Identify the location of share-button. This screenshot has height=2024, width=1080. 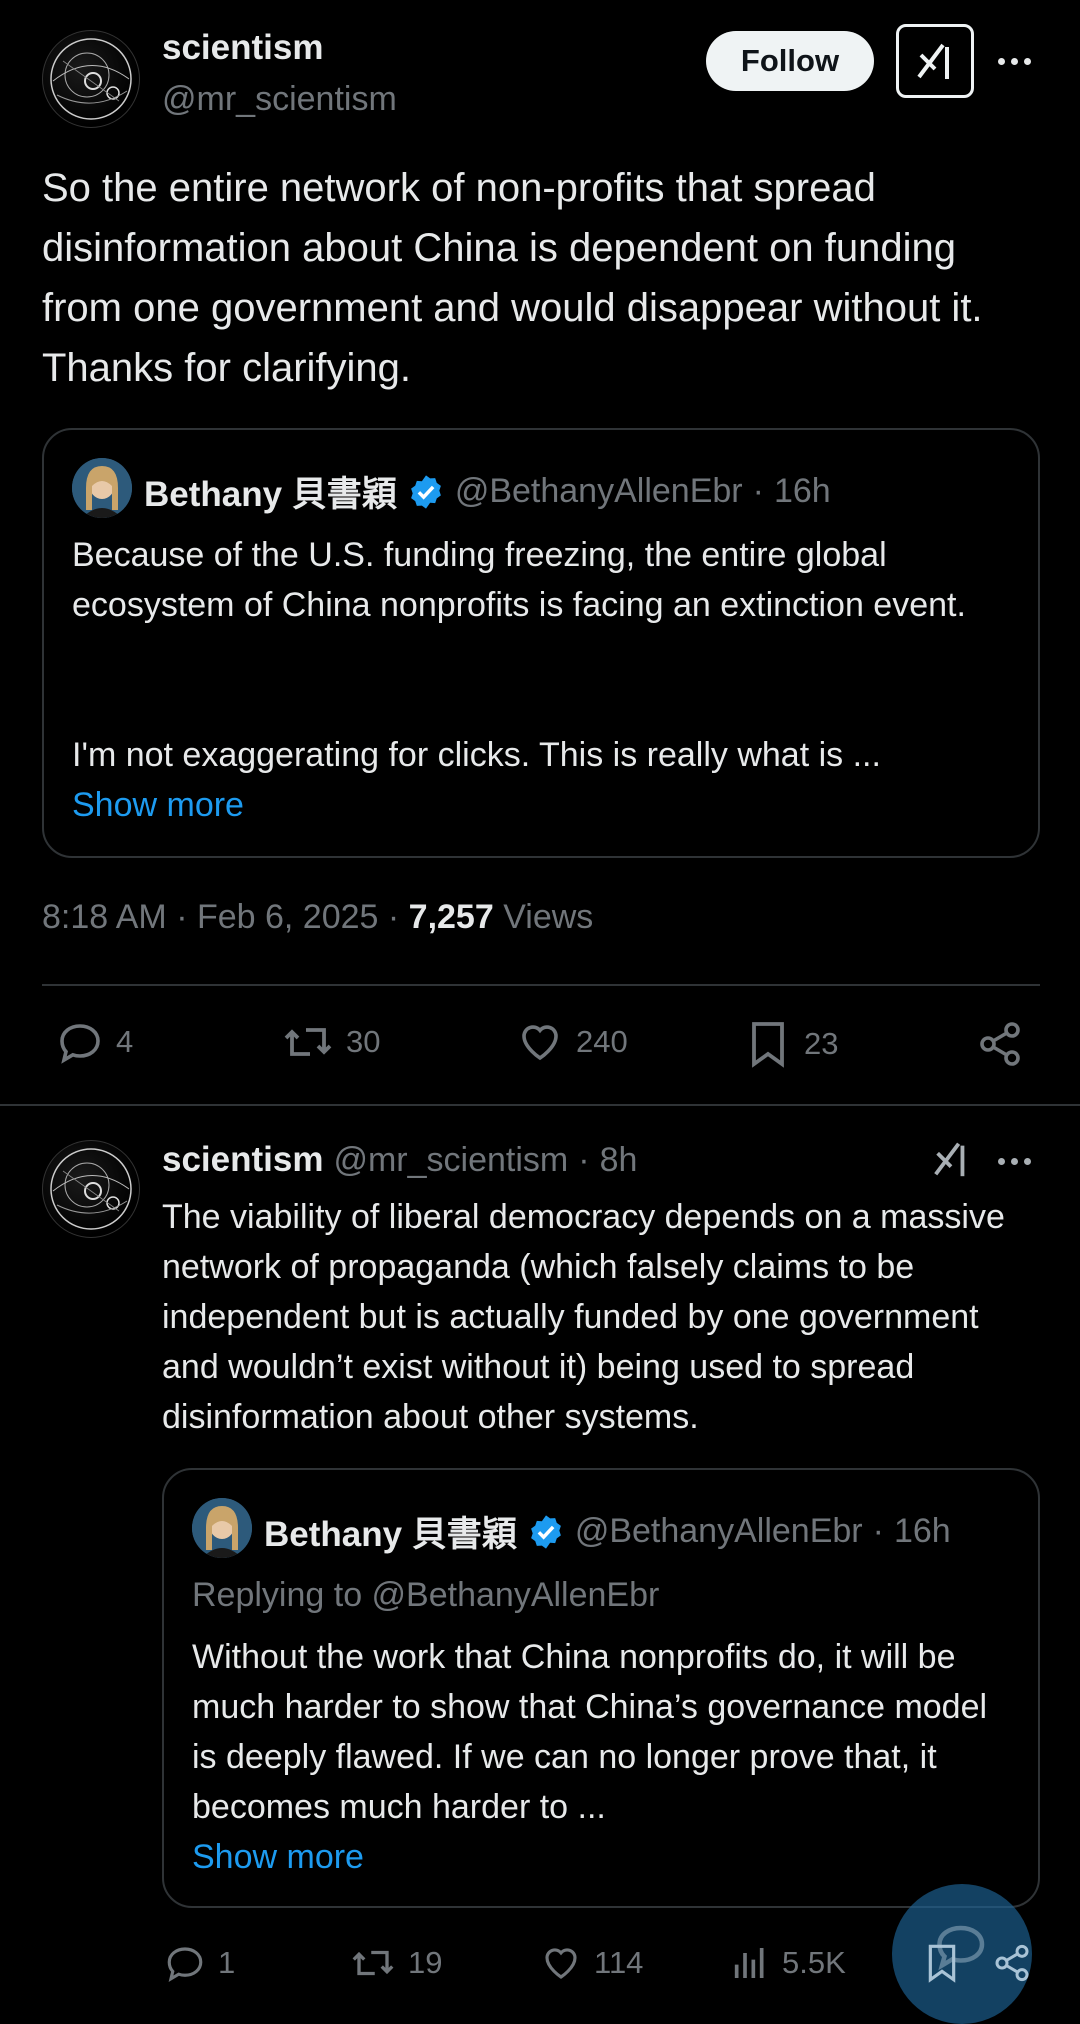
(1000, 1044).